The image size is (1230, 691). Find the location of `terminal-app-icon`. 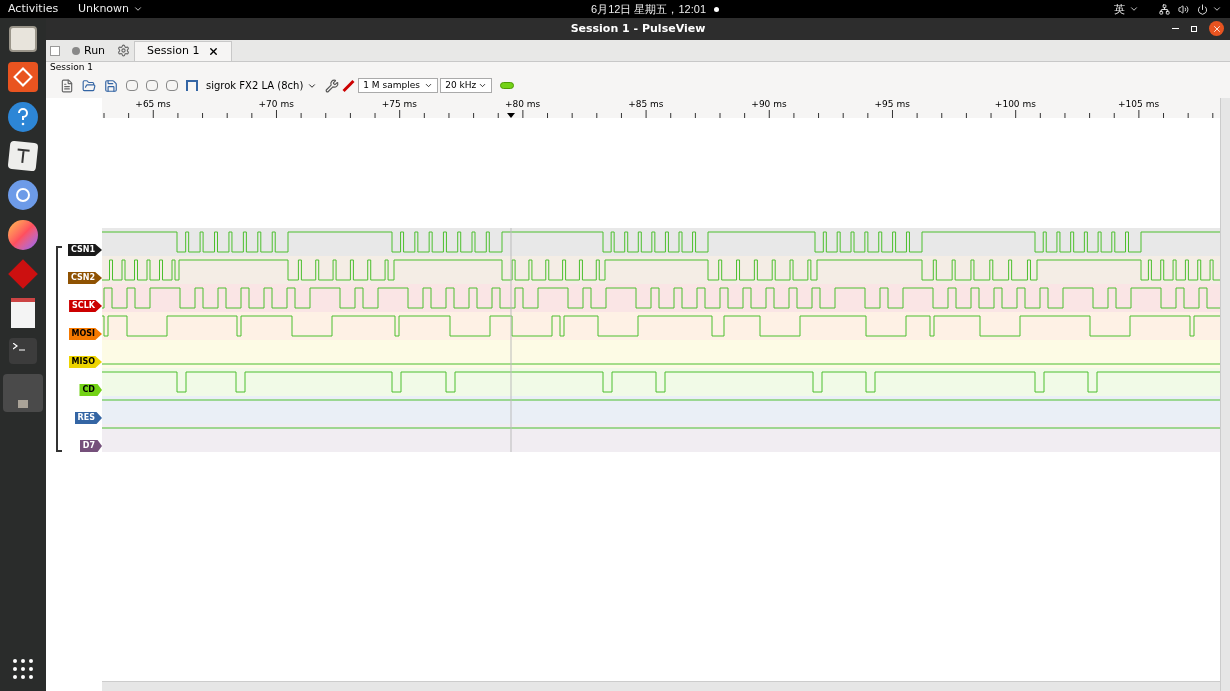

terminal-app-icon is located at coordinates (23, 351).